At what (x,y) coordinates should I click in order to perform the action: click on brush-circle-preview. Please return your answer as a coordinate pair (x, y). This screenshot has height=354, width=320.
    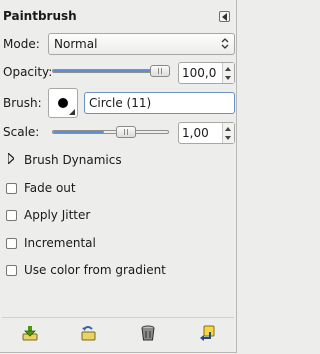
    Looking at the image, I should click on (63, 103).